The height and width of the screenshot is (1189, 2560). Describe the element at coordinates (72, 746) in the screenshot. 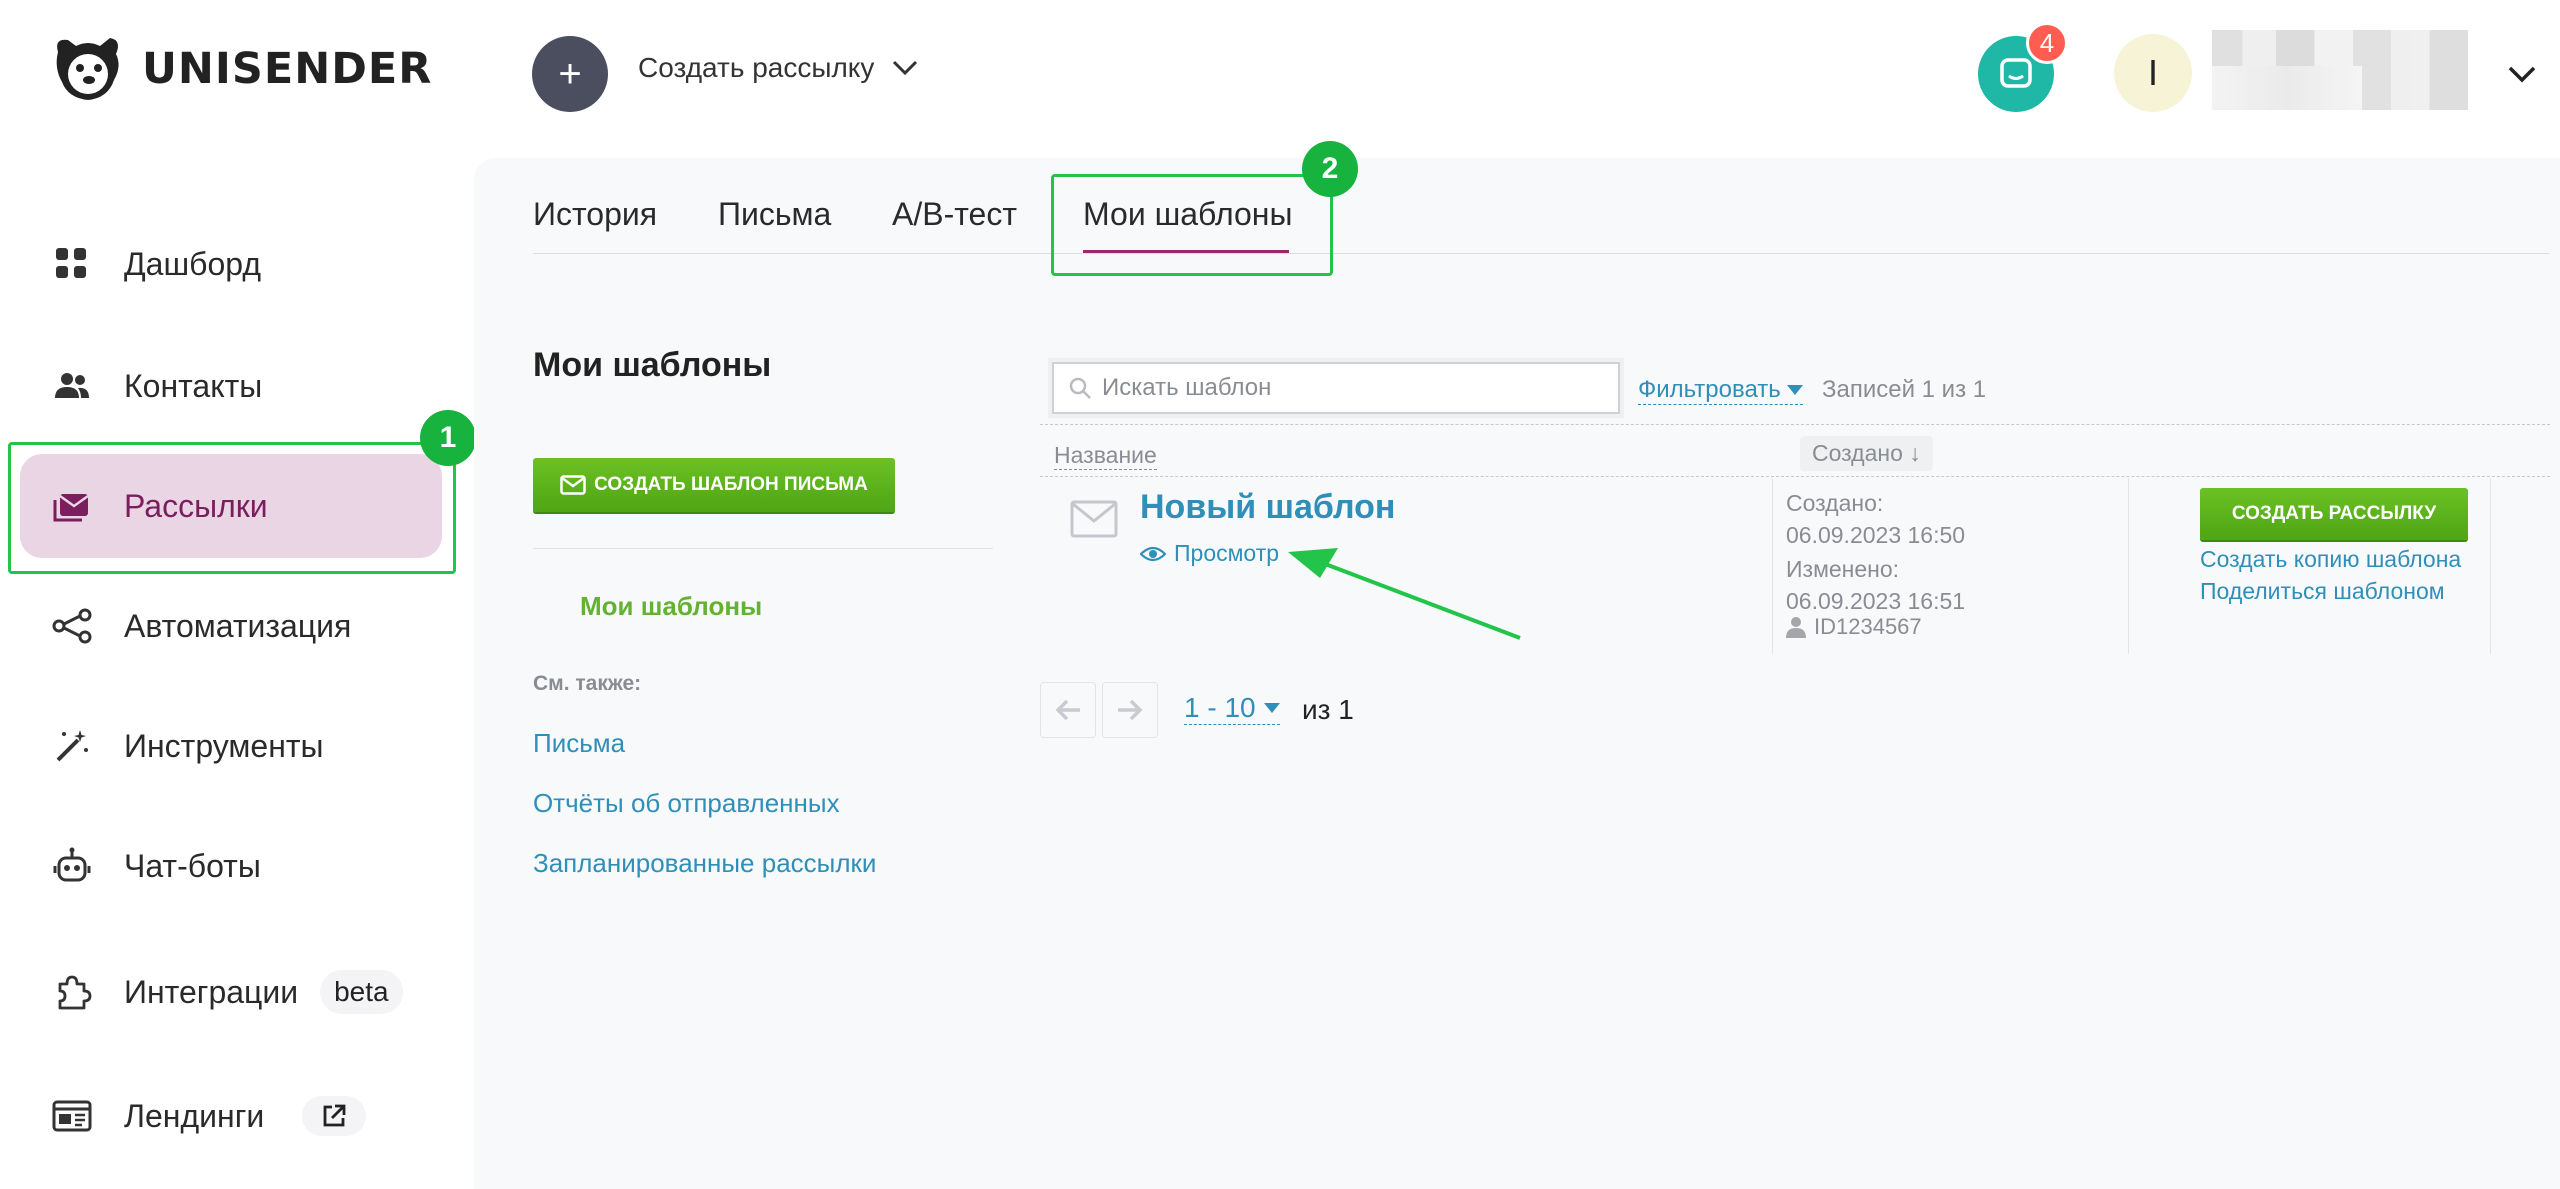

I see `magic-wand-icon` at that location.